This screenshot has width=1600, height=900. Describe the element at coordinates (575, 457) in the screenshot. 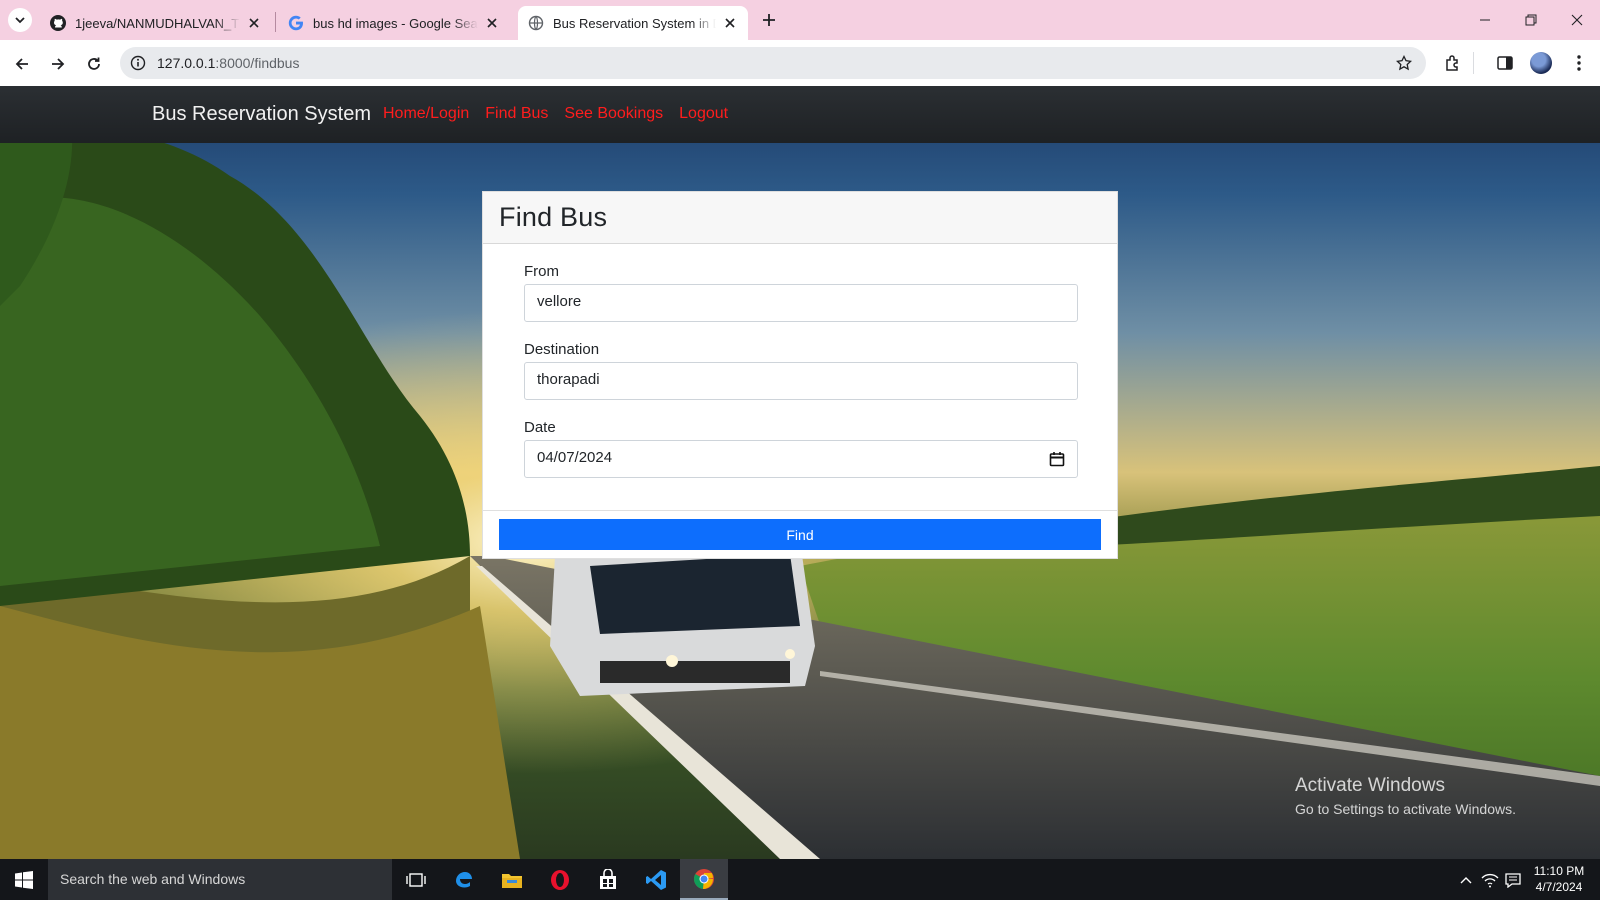

I see `date-value: 04/07/2024` at that location.